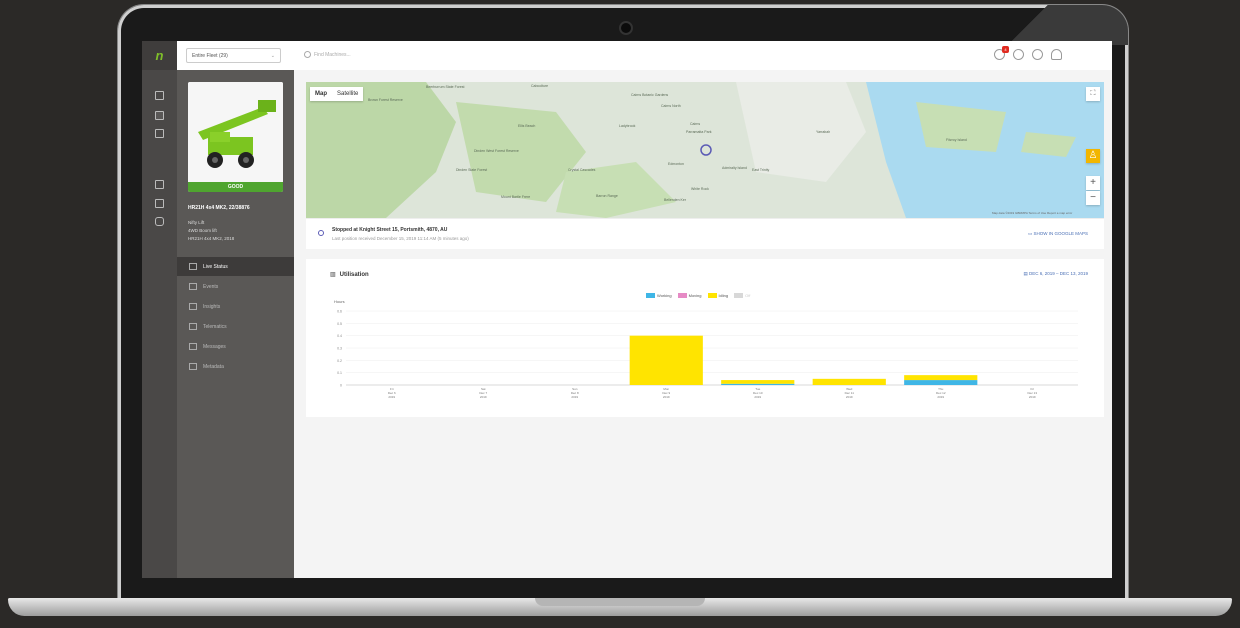 This screenshot has width=1240, height=628. What do you see at coordinates (215, 266) in the screenshot?
I see `nav-label: Live Status` at bounding box center [215, 266].